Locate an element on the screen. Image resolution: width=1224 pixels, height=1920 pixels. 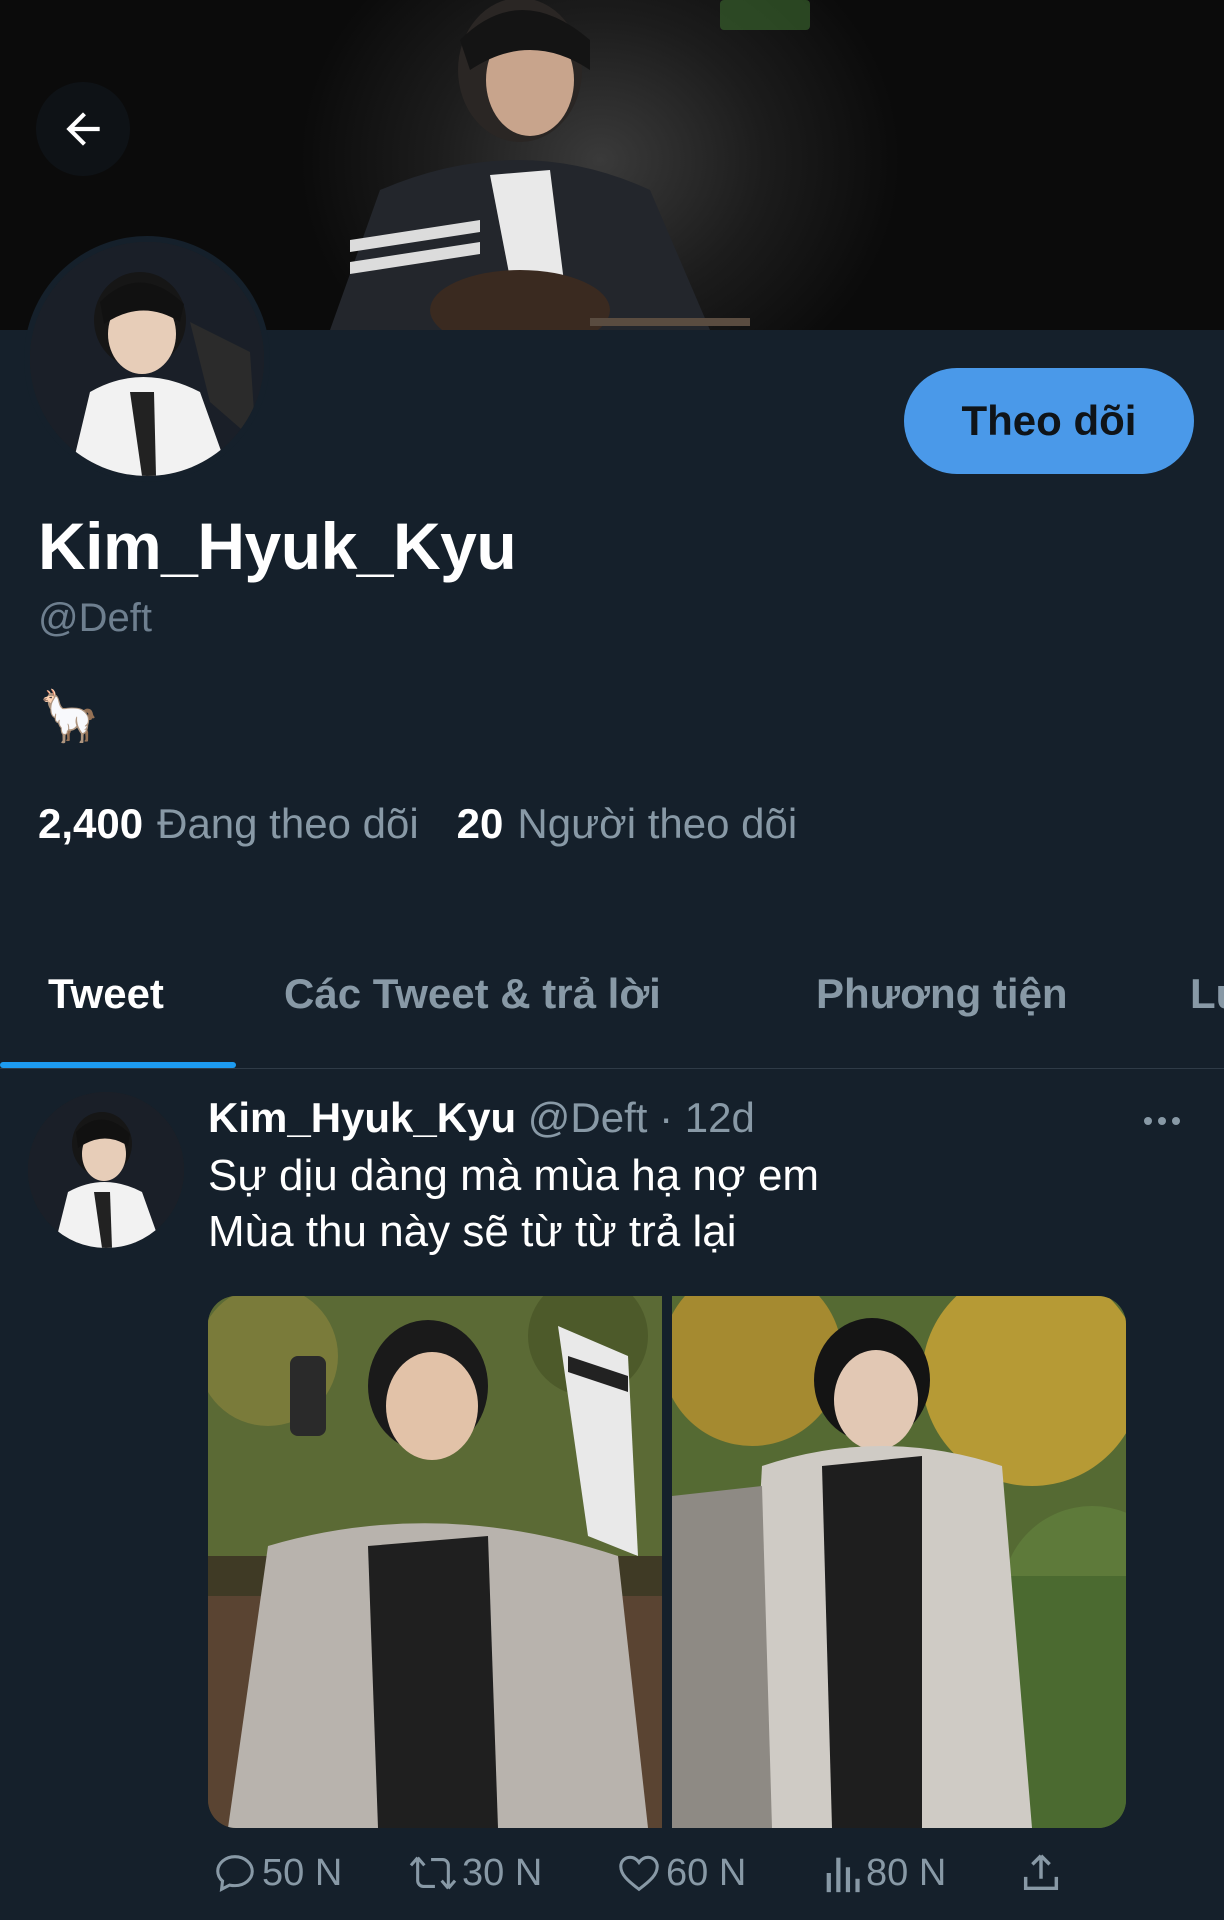
avatar-photo is located at coordinates (147, 359).